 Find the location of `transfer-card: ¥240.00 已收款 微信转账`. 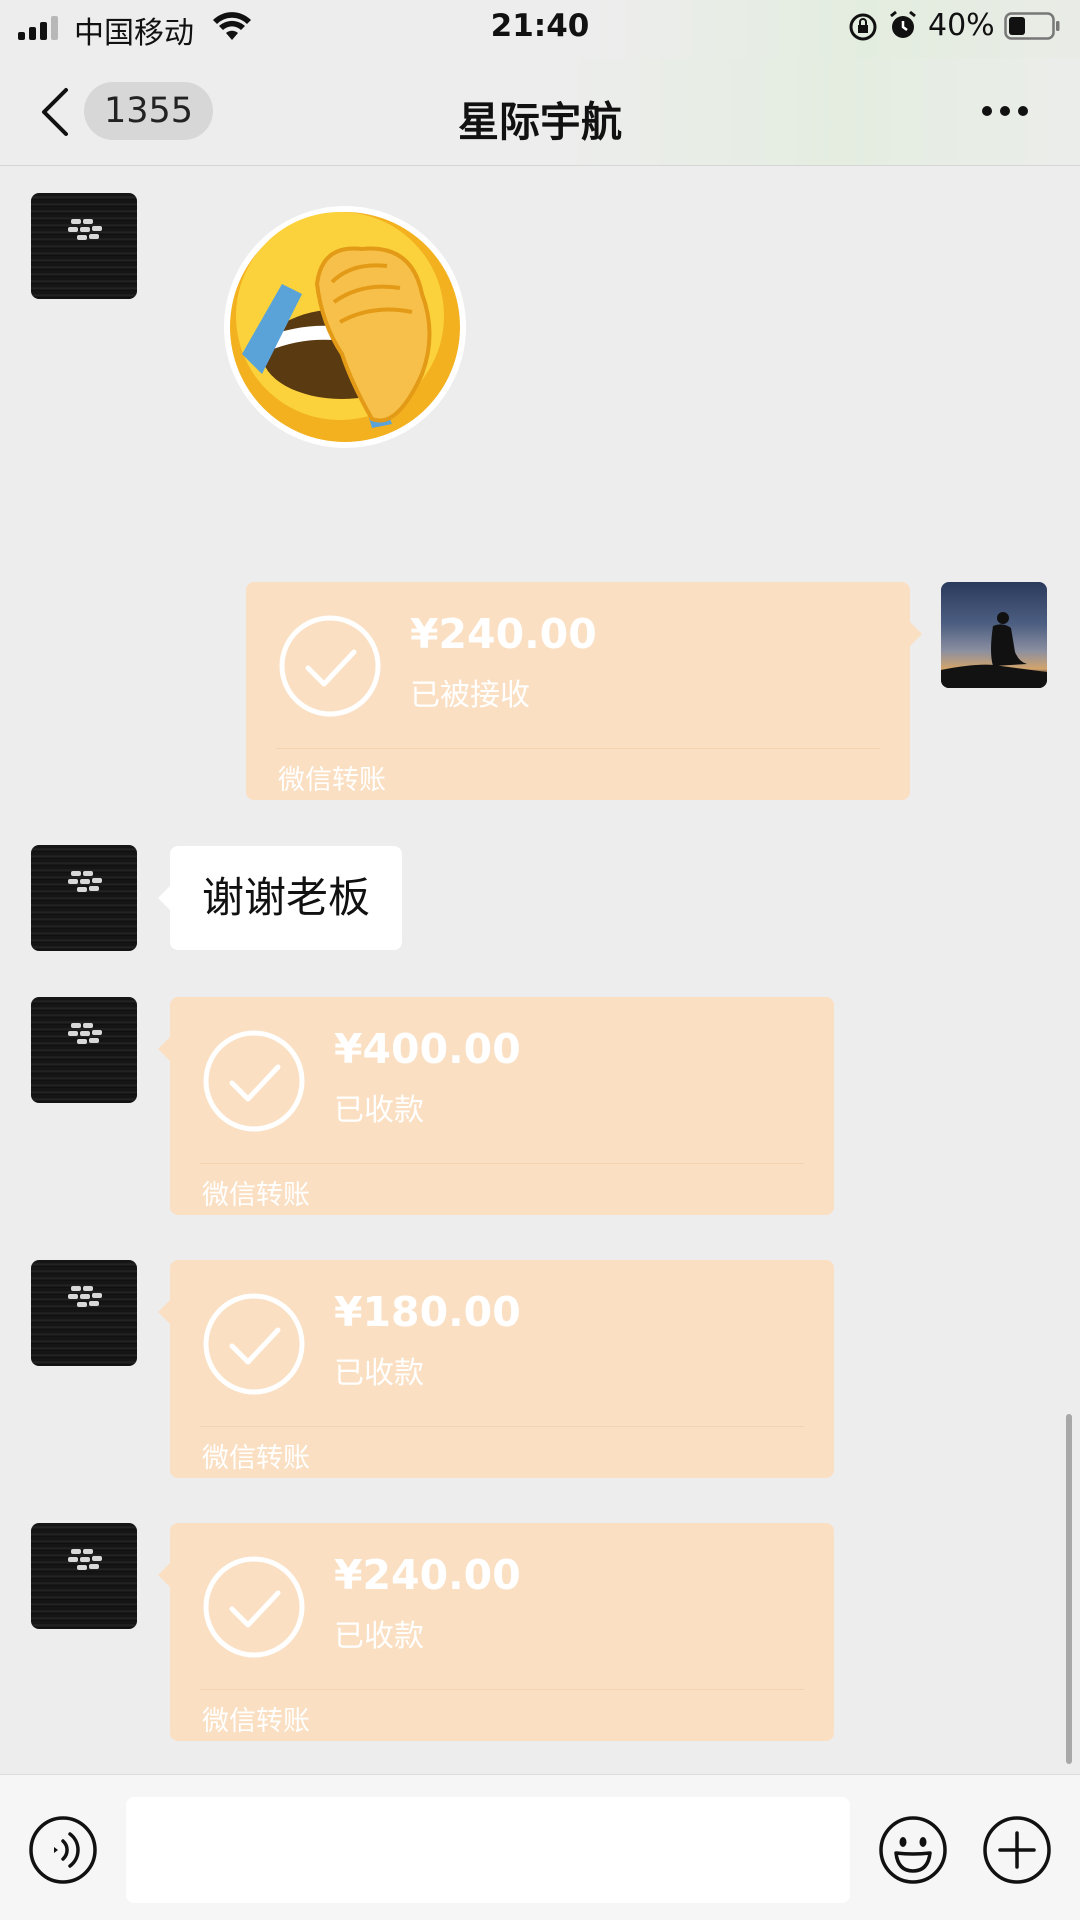

transfer-card: ¥240.00 已收款 微信转账 is located at coordinates (496, 1632).